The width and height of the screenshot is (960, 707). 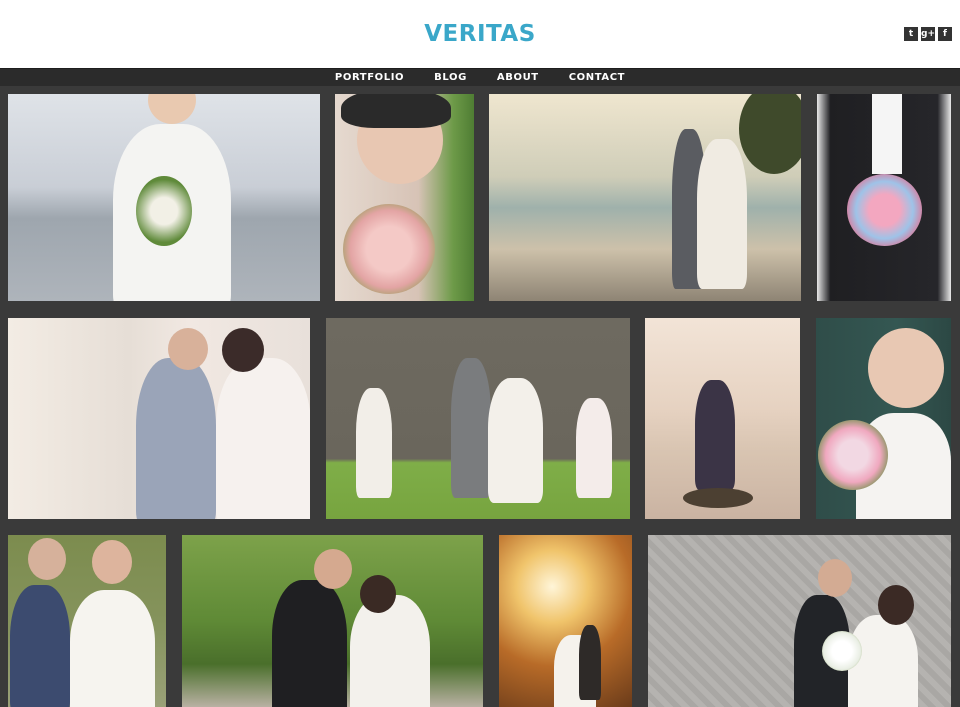 What do you see at coordinates (396, 111) in the screenshot?
I see `veil` at bounding box center [396, 111].